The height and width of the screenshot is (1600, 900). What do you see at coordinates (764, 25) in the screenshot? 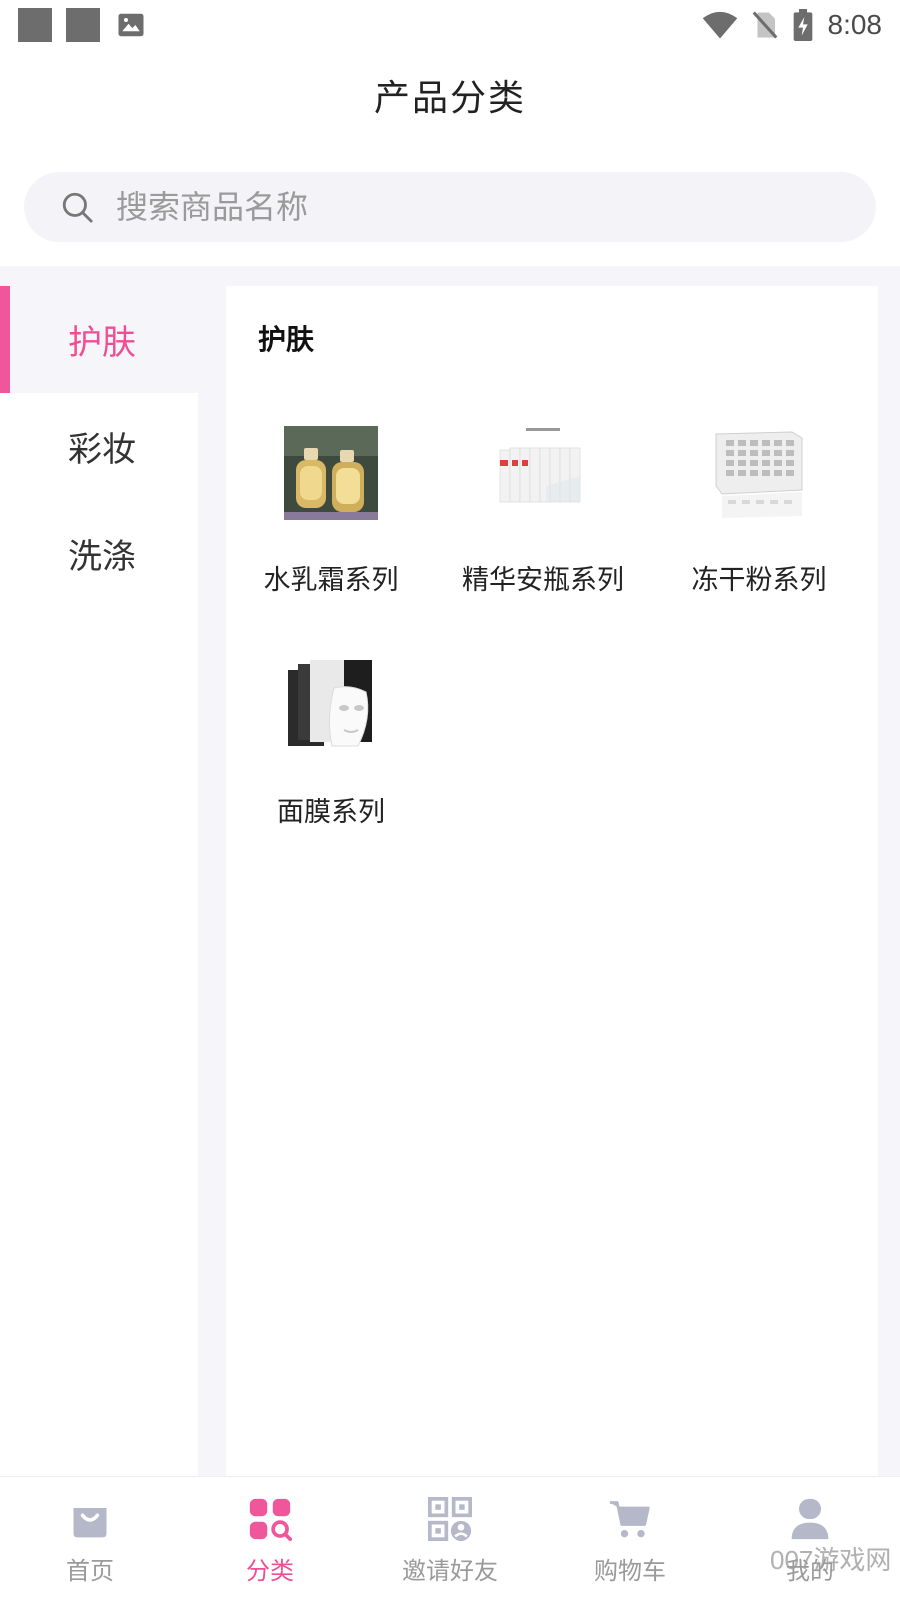
I see `no-sim-icon` at bounding box center [764, 25].